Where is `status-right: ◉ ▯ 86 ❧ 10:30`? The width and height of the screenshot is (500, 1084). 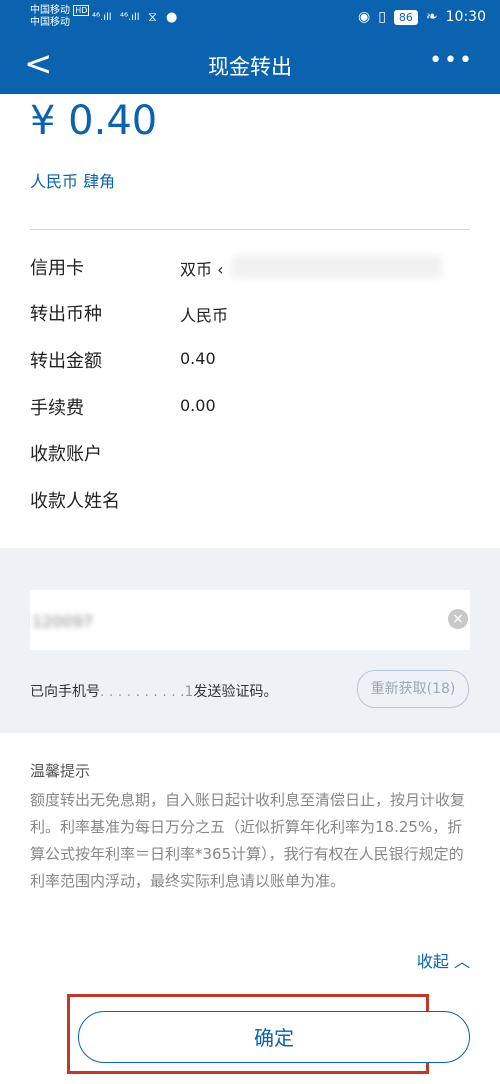
status-right: ◉ ▯ 86 ❧ 10:30 is located at coordinates (422, 17).